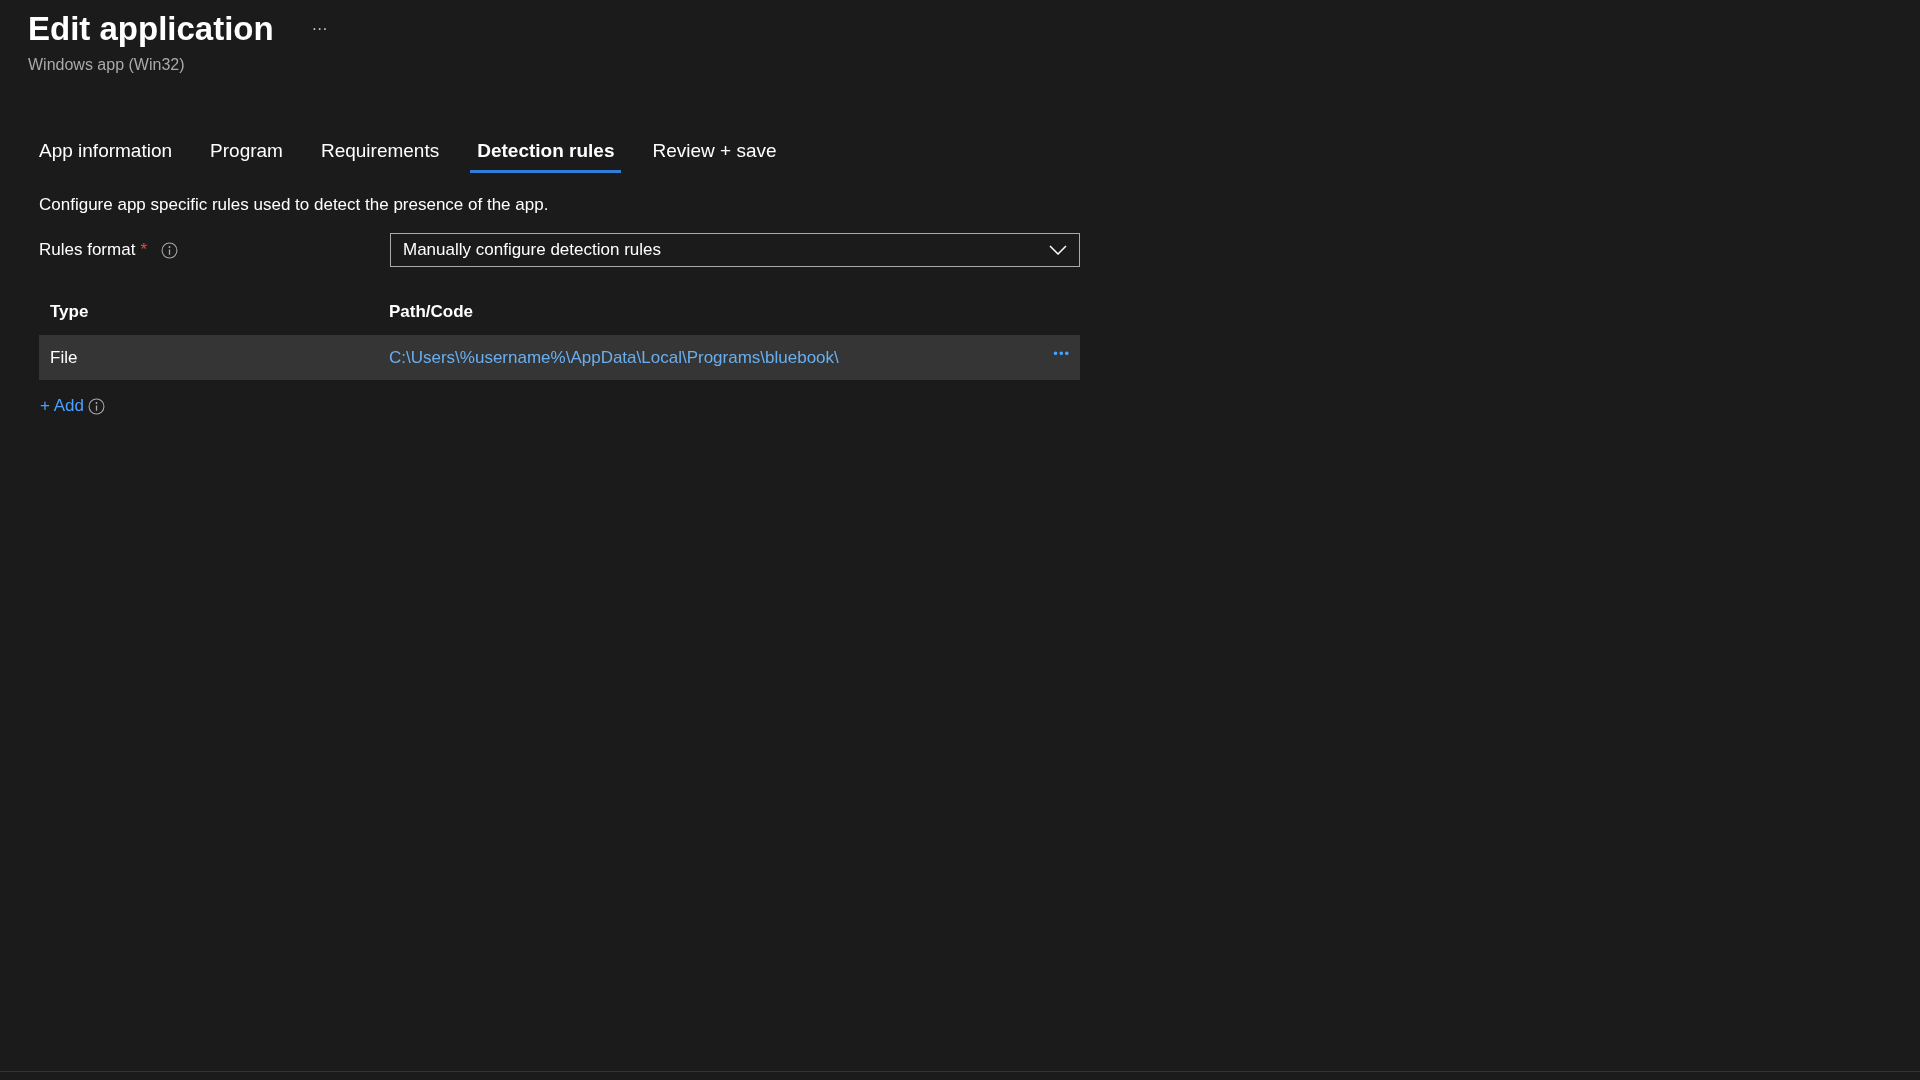  Describe the element at coordinates (246, 153) in the screenshot. I see `tab: Program` at that location.